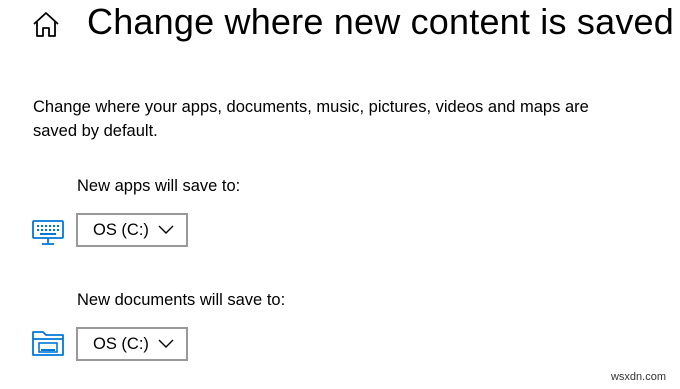 The image size is (680, 389). I want to click on page-title: Change where new content is saved, so click(380, 21).